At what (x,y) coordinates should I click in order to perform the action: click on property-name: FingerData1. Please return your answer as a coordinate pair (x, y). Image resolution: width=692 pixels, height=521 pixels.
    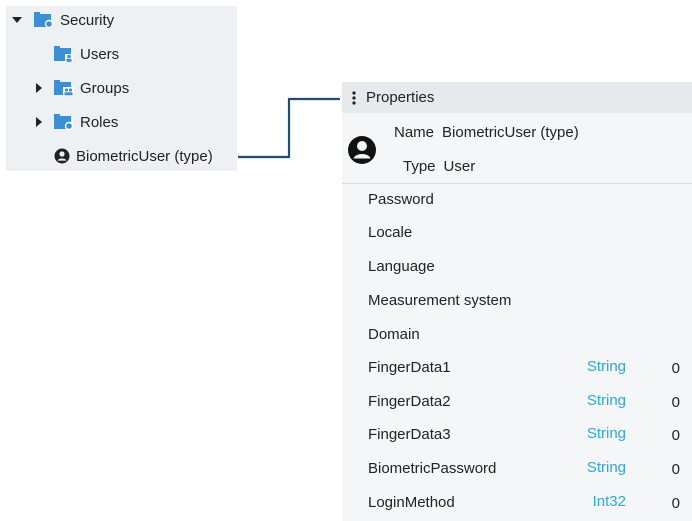
    Looking at the image, I should click on (409, 367).